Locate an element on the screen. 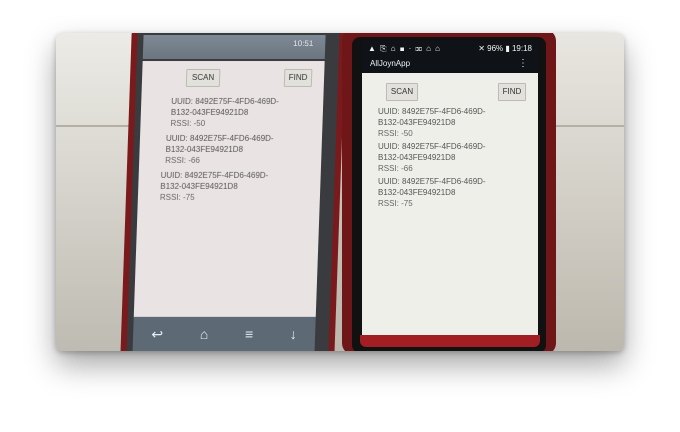  right-app-title: AllJoynApp is located at coordinates (390, 63).